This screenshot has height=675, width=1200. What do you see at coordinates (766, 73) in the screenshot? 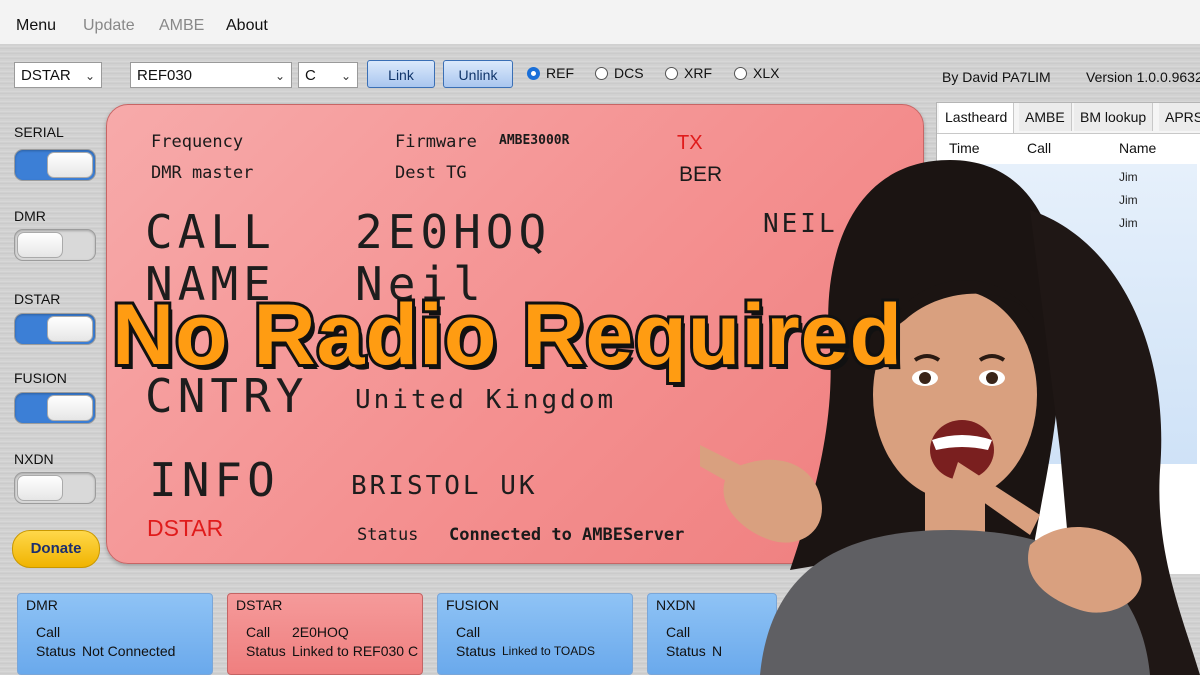
I see `radio-xlx-label: XLX` at bounding box center [766, 73].